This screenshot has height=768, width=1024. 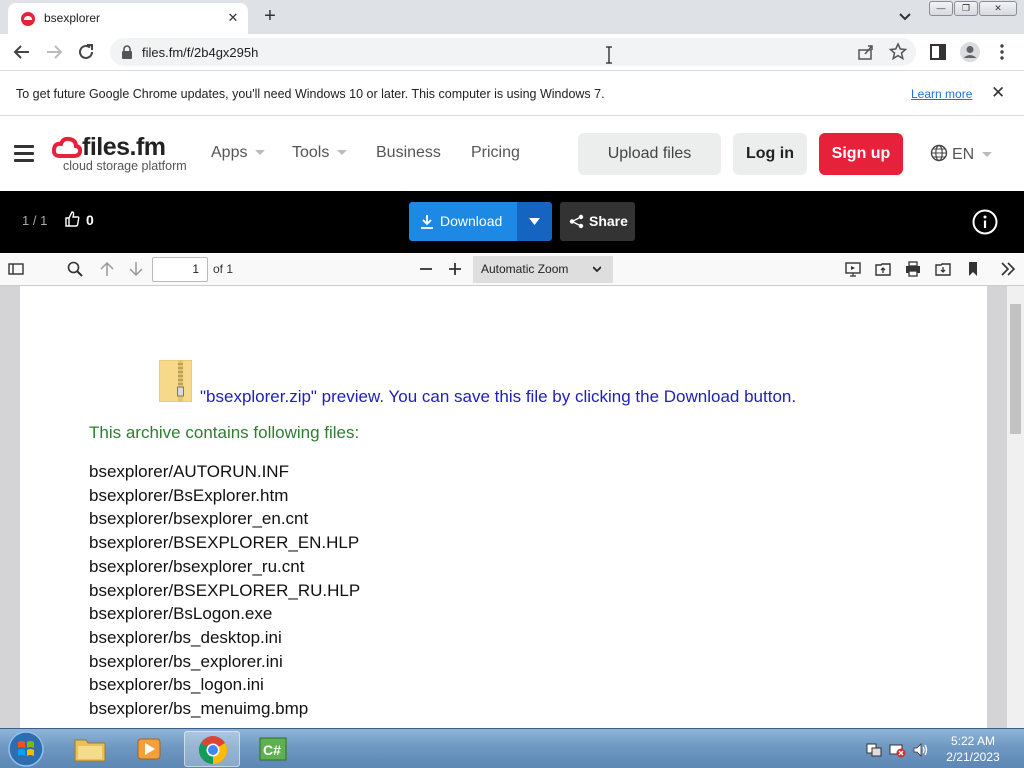 What do you see at coordinates (973, 269) in the screenshot?
I see `bookmark-icon` at bounding box center [973, 269].